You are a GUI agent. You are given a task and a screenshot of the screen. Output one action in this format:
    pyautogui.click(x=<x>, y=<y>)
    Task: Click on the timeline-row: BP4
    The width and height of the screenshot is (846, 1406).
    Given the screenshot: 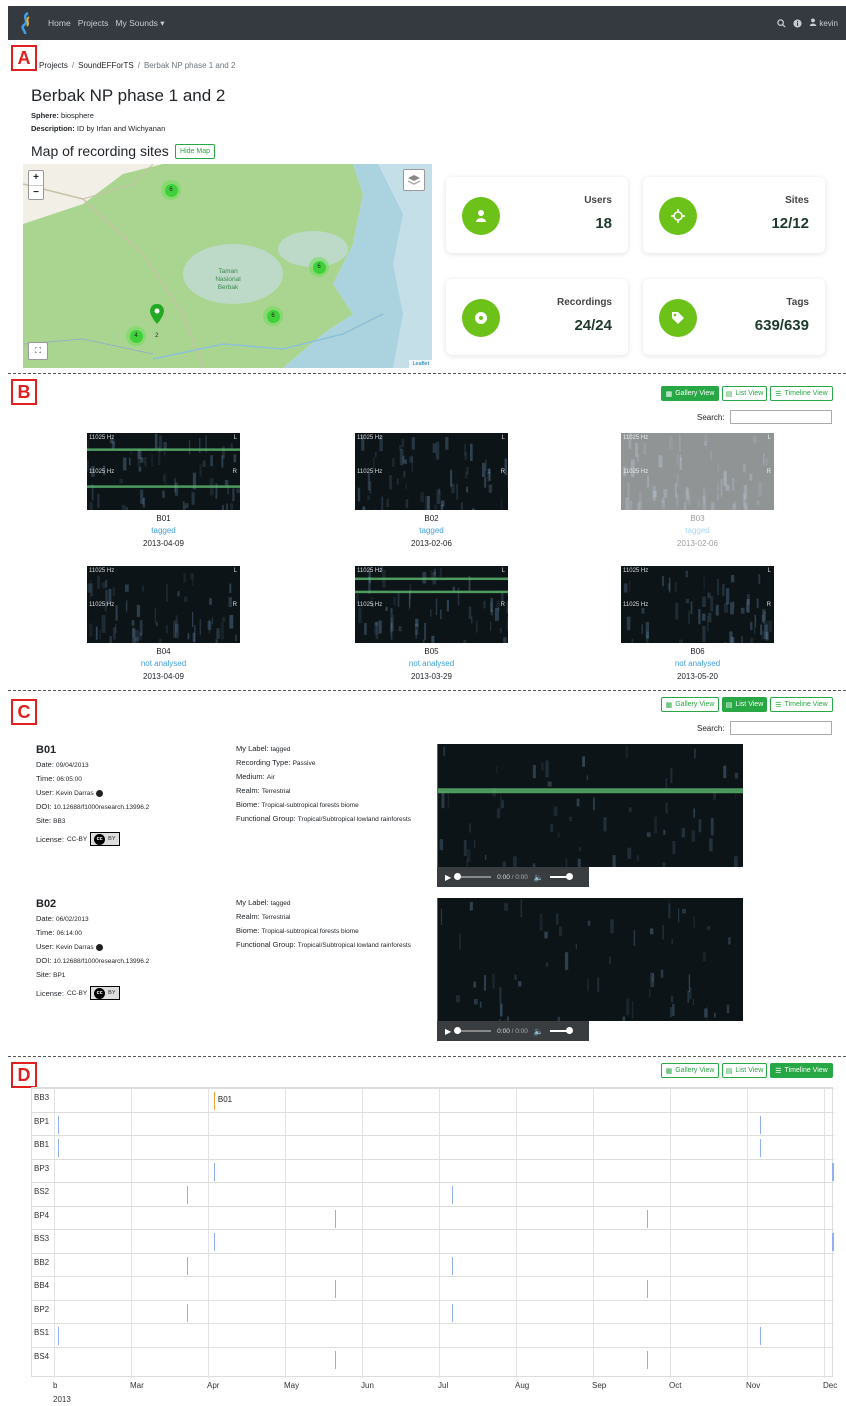 What is the action you would take?
    pyautogui.click(x=433, y=1217)
    